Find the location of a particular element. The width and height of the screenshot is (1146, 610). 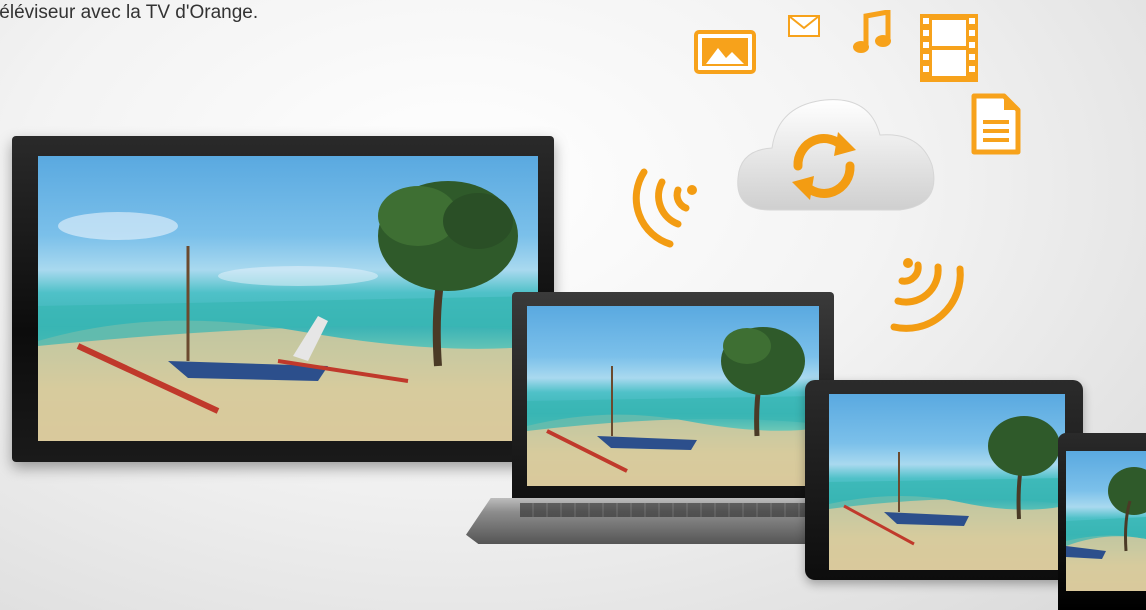

photo-icon is located at coordinates (725, 54).